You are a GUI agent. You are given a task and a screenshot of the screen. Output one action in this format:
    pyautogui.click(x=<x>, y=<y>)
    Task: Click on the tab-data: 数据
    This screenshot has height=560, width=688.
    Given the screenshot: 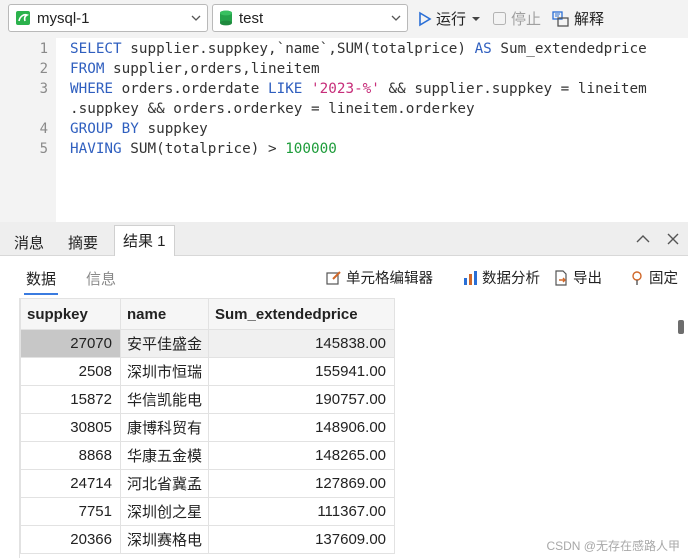 What is the action you would take?
    pyautogui.click(x=41, y=278)
    